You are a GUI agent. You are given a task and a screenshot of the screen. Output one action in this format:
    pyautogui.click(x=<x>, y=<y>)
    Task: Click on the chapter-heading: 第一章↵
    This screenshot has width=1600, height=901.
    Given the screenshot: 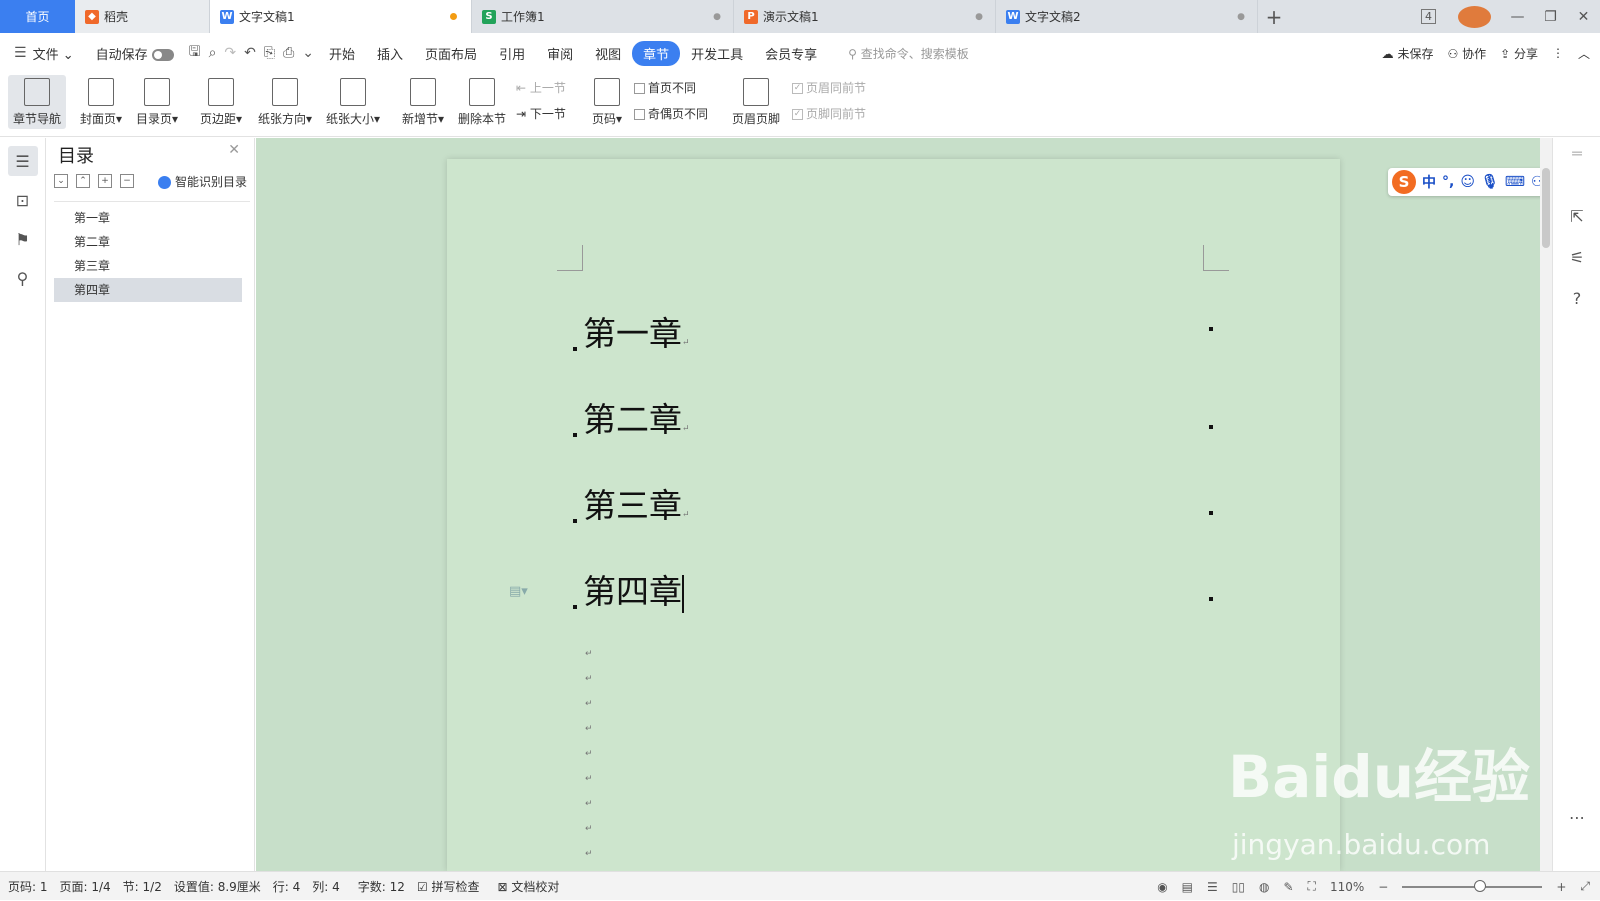 What is the action you would take?
    pyautogui.click(x=631, y=331)
    